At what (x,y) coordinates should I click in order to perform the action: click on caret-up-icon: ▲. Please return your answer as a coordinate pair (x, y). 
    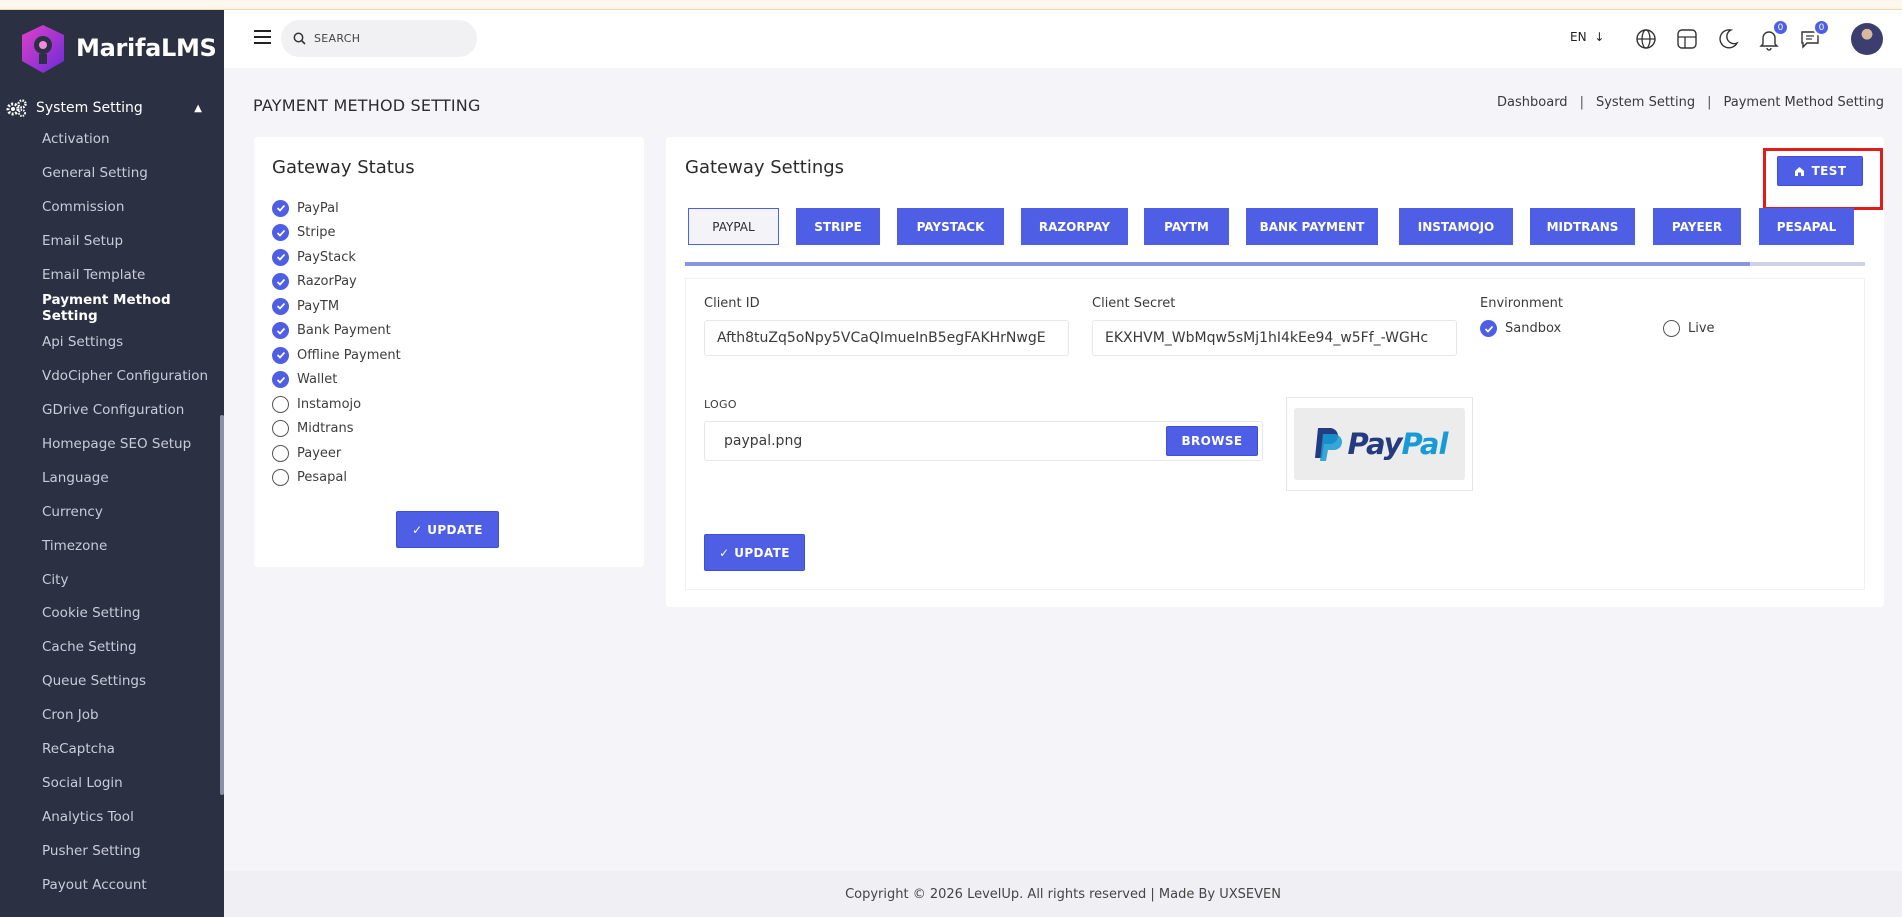
    Looking at the image, I should click on (198, 108).